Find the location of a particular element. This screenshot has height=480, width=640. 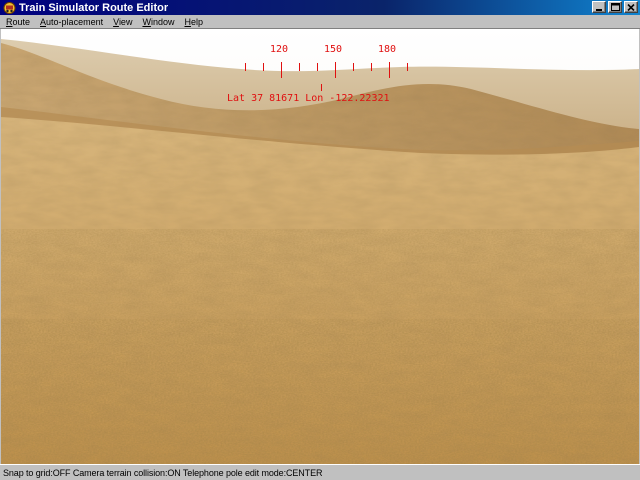

menu-route: Route is located at coordinates (17, 22).